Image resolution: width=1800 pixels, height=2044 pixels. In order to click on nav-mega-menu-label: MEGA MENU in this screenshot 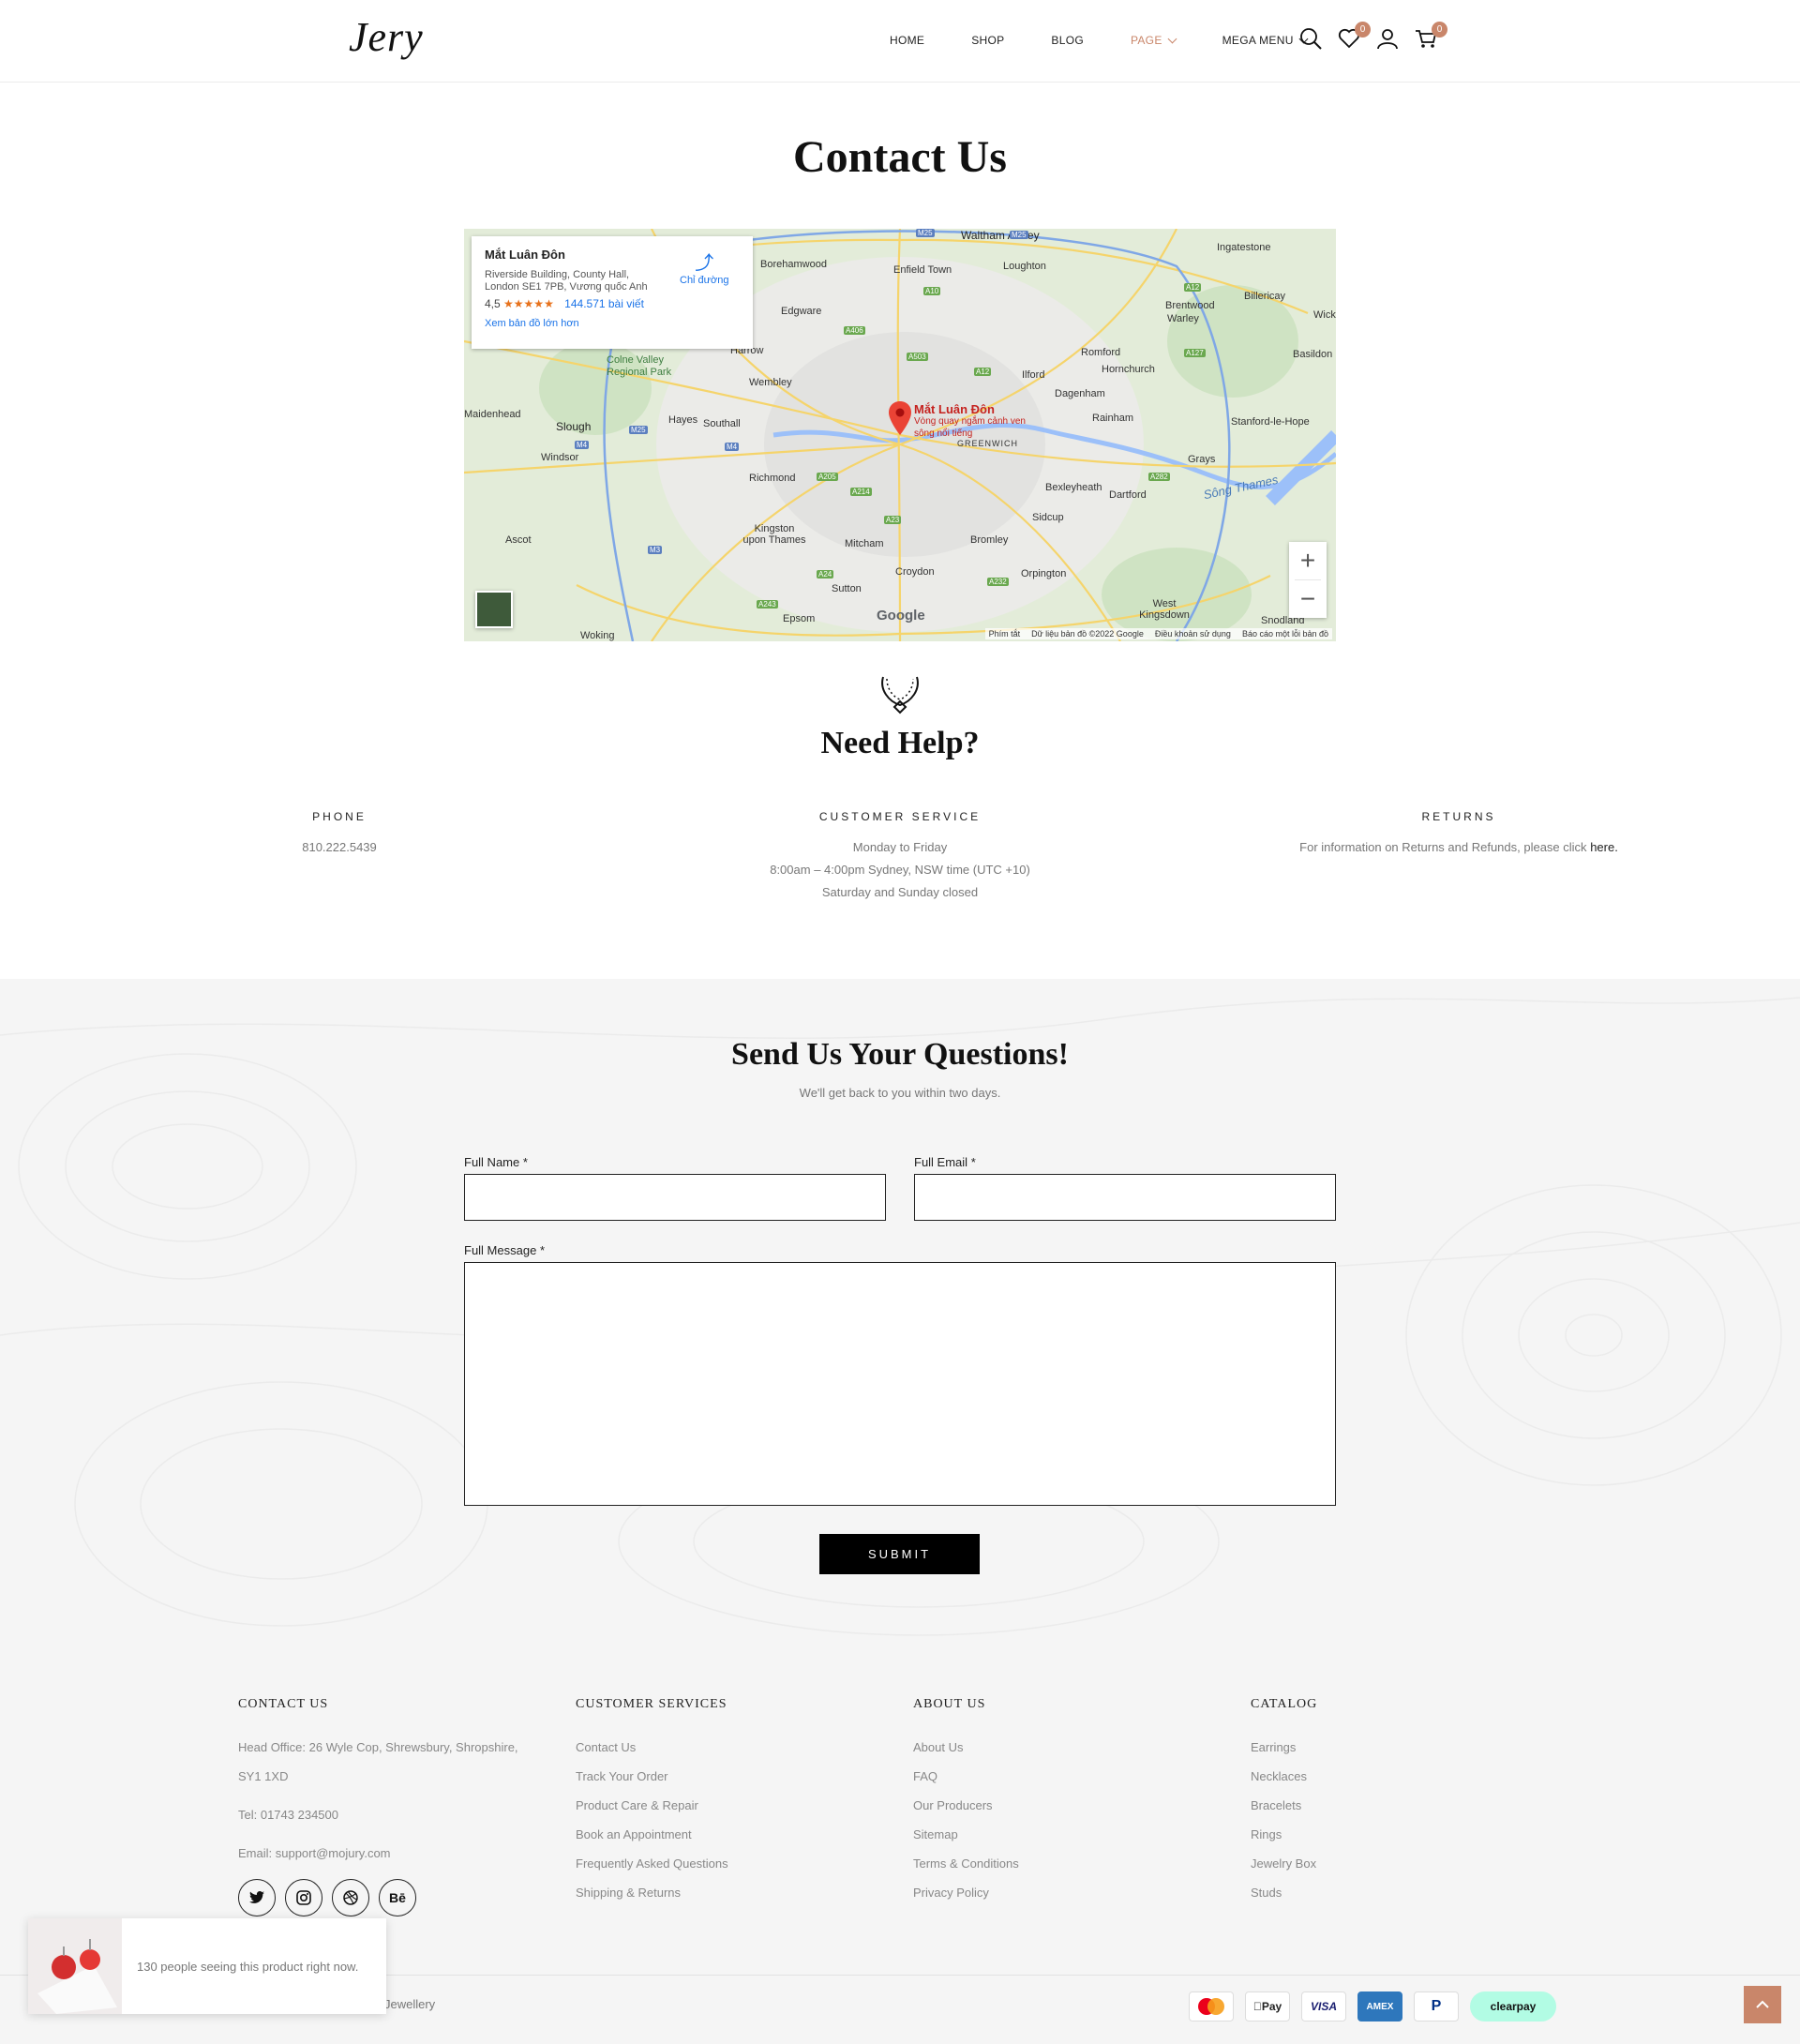, I will do `click(1258, 40)`.